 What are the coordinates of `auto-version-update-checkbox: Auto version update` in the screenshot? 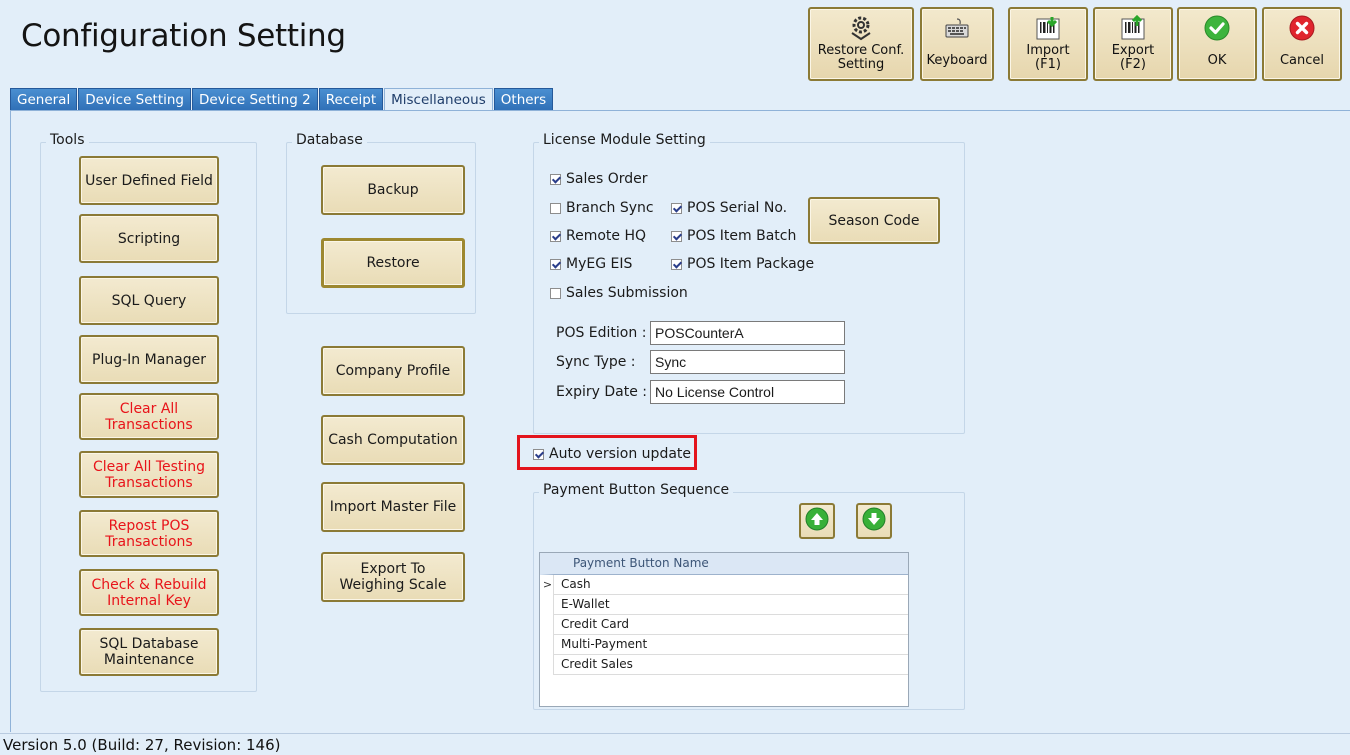 It's located at (612, 454).